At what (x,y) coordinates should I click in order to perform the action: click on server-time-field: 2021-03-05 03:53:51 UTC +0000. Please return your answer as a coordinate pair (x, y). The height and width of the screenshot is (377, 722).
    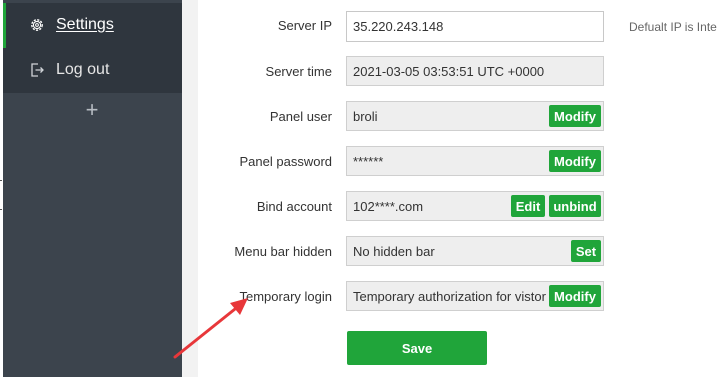
    Looking at the image, I should click on (475, 71).